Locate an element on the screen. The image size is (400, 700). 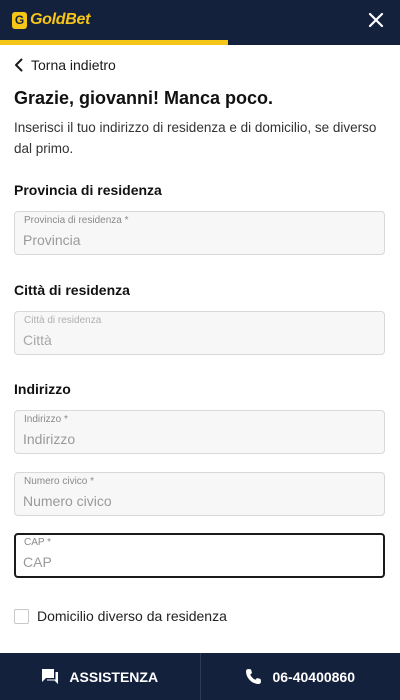
phone-label: 06-40400860 is located at coordinates (314, 676).